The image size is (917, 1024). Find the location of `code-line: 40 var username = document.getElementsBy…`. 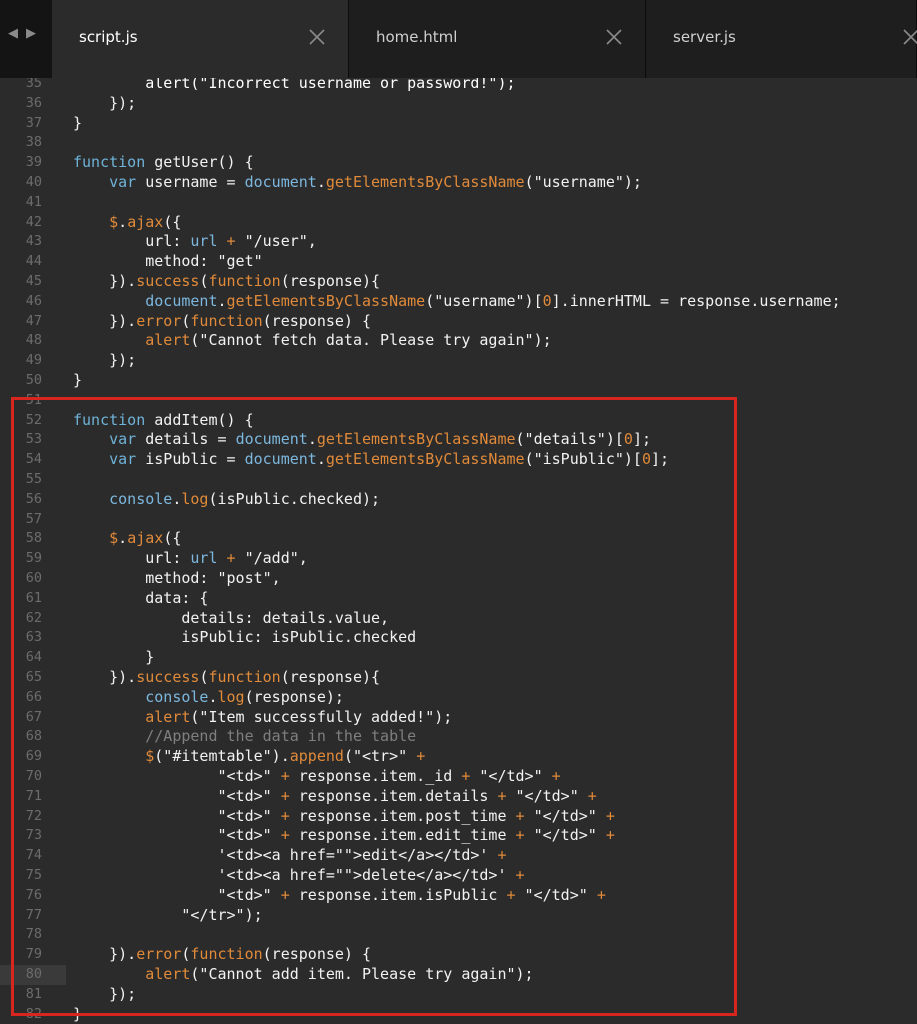

code-line: 40 var username = document.getElementsBy… is located at coordinates (458, 183).